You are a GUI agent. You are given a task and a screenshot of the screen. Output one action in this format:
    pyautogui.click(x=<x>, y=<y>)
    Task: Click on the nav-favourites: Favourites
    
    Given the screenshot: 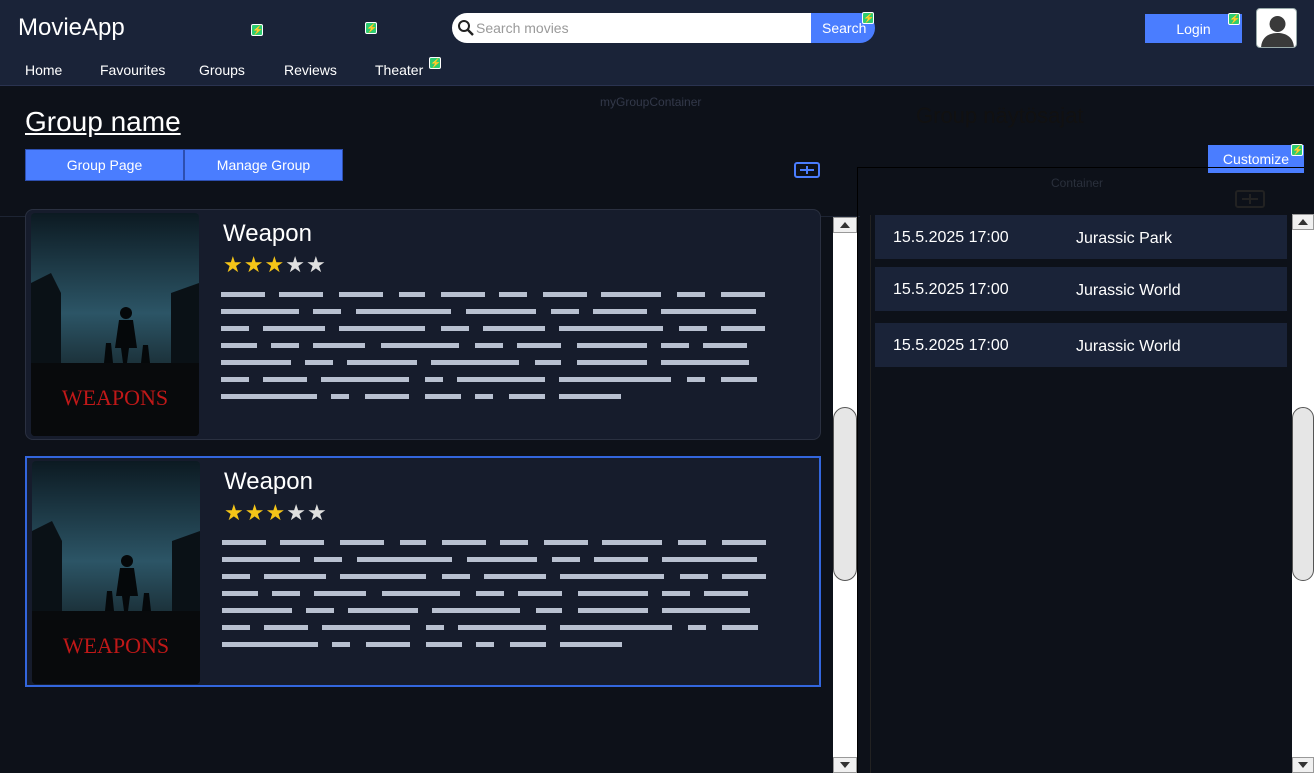 What is the action you would take?
    pyautogui.click(x=132, y=70)
    